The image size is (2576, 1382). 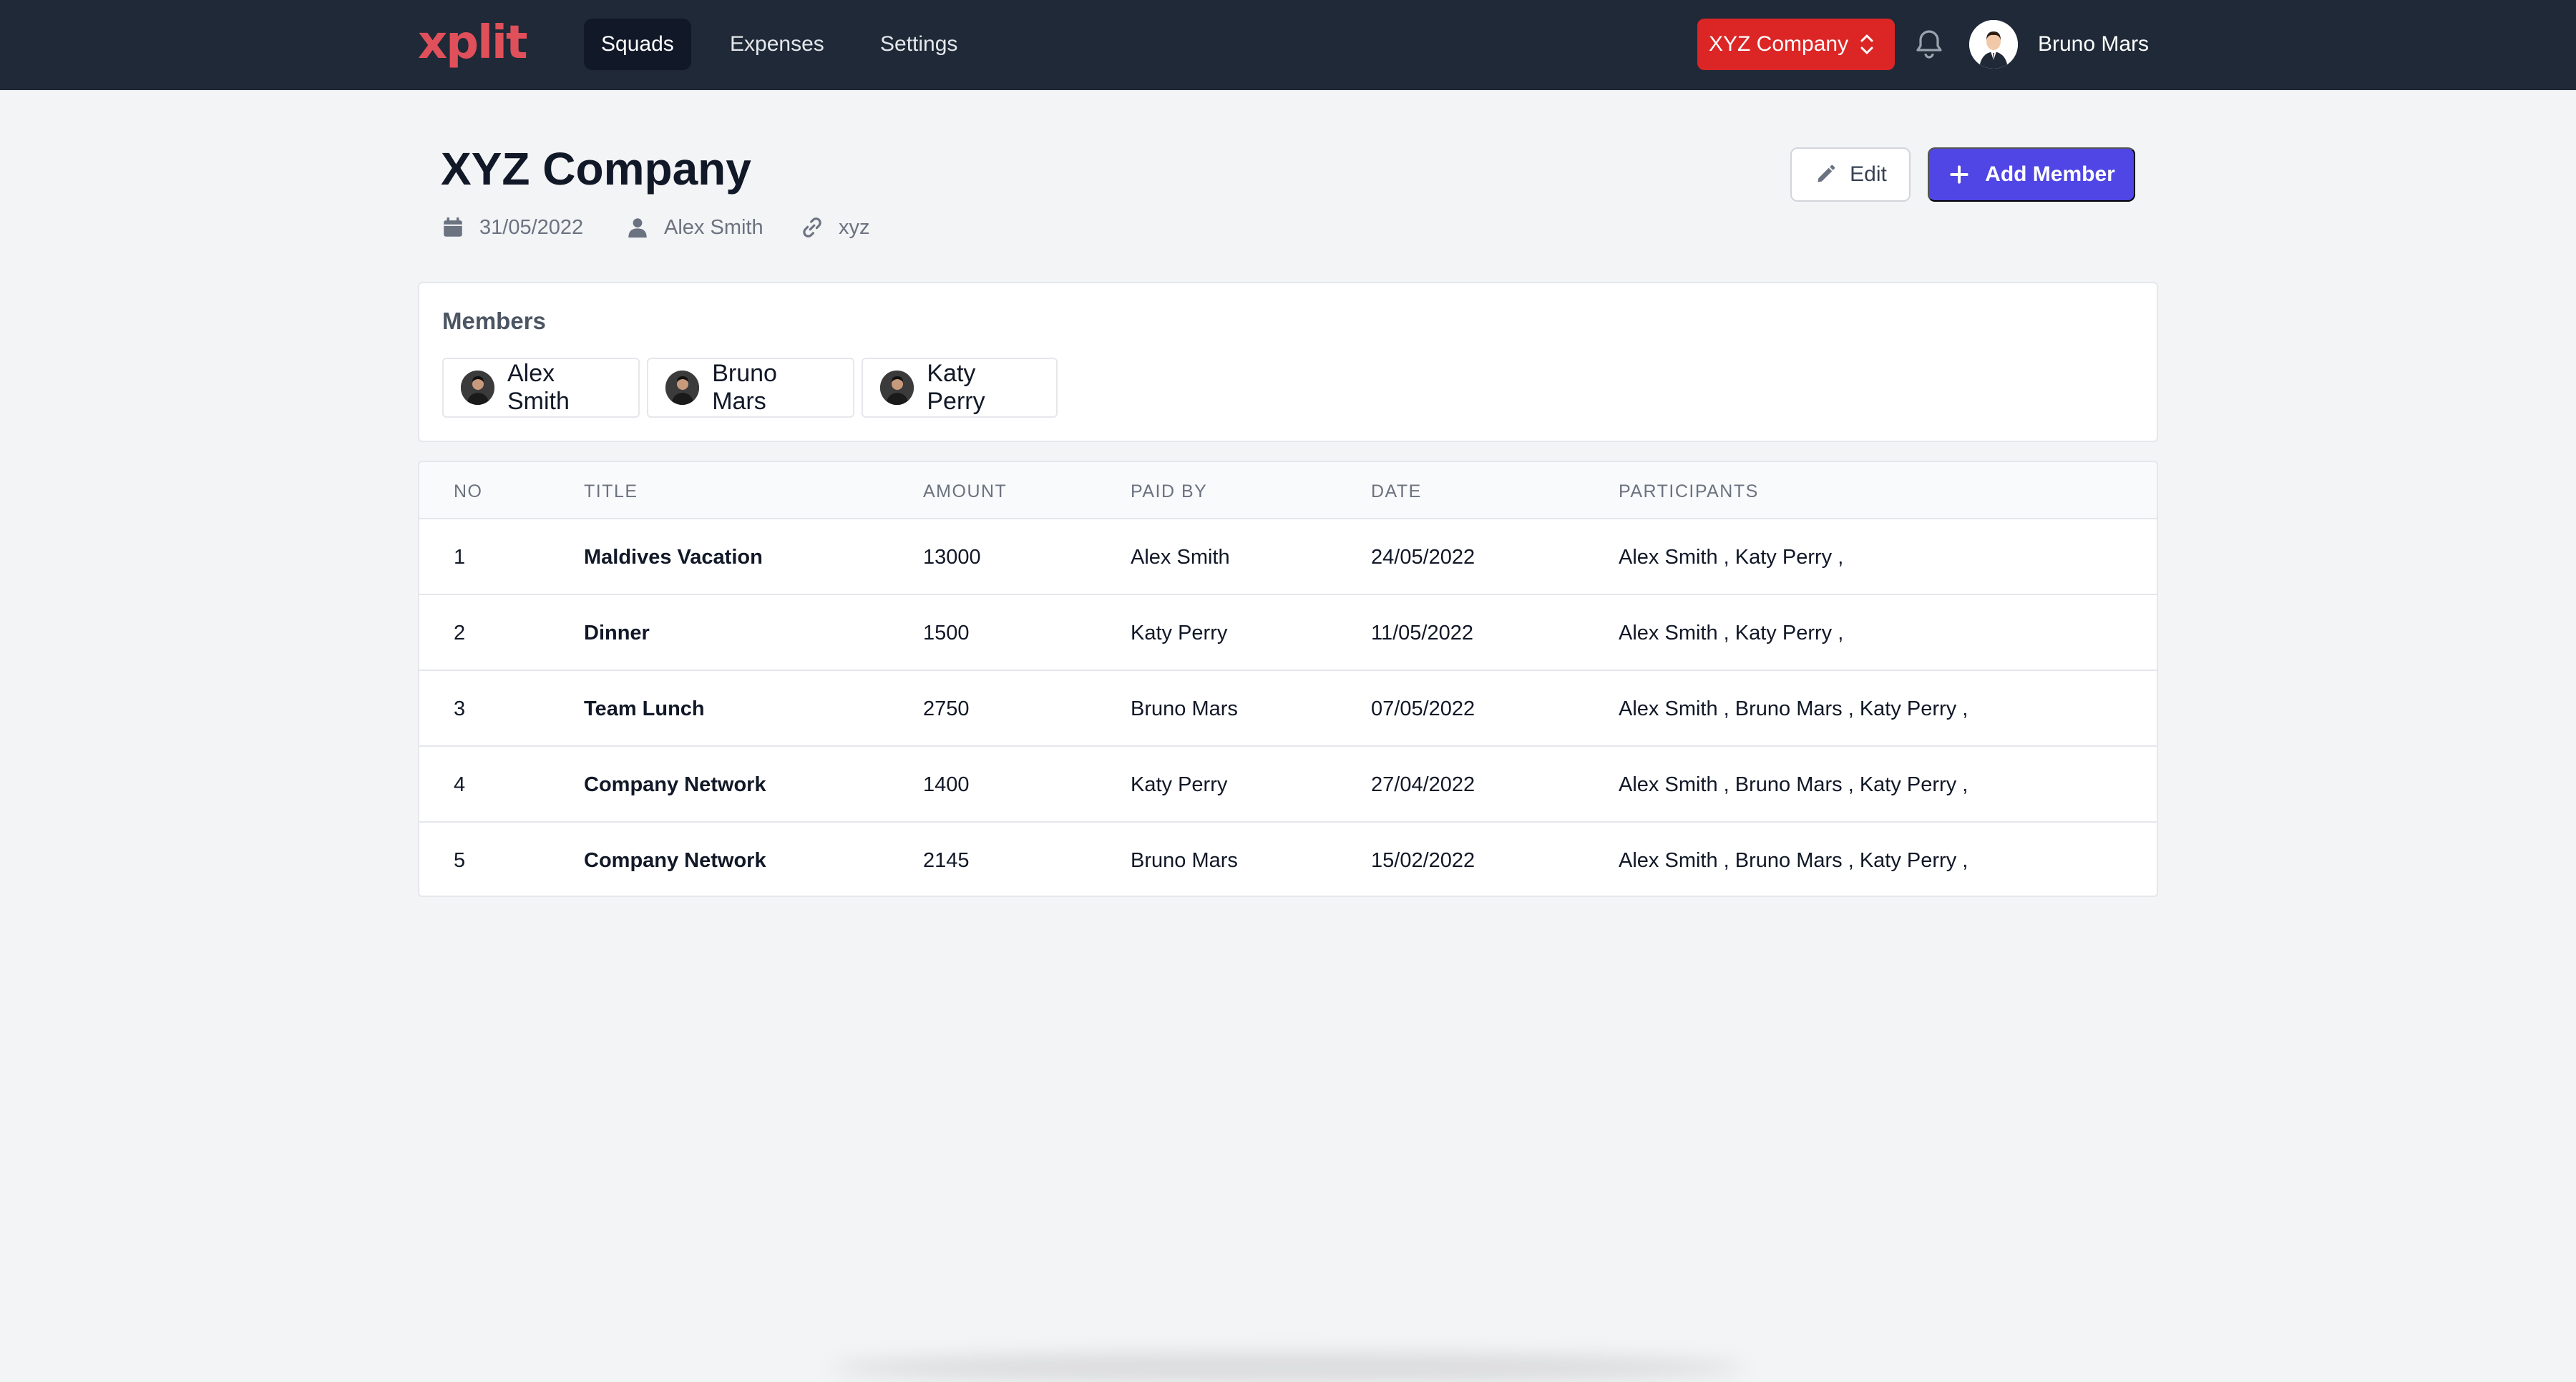 What do you see at coordinates (1423, 557) in the screenshot?
I see `cell-date: 24/05/2022` at bounding box center [1423, 557].